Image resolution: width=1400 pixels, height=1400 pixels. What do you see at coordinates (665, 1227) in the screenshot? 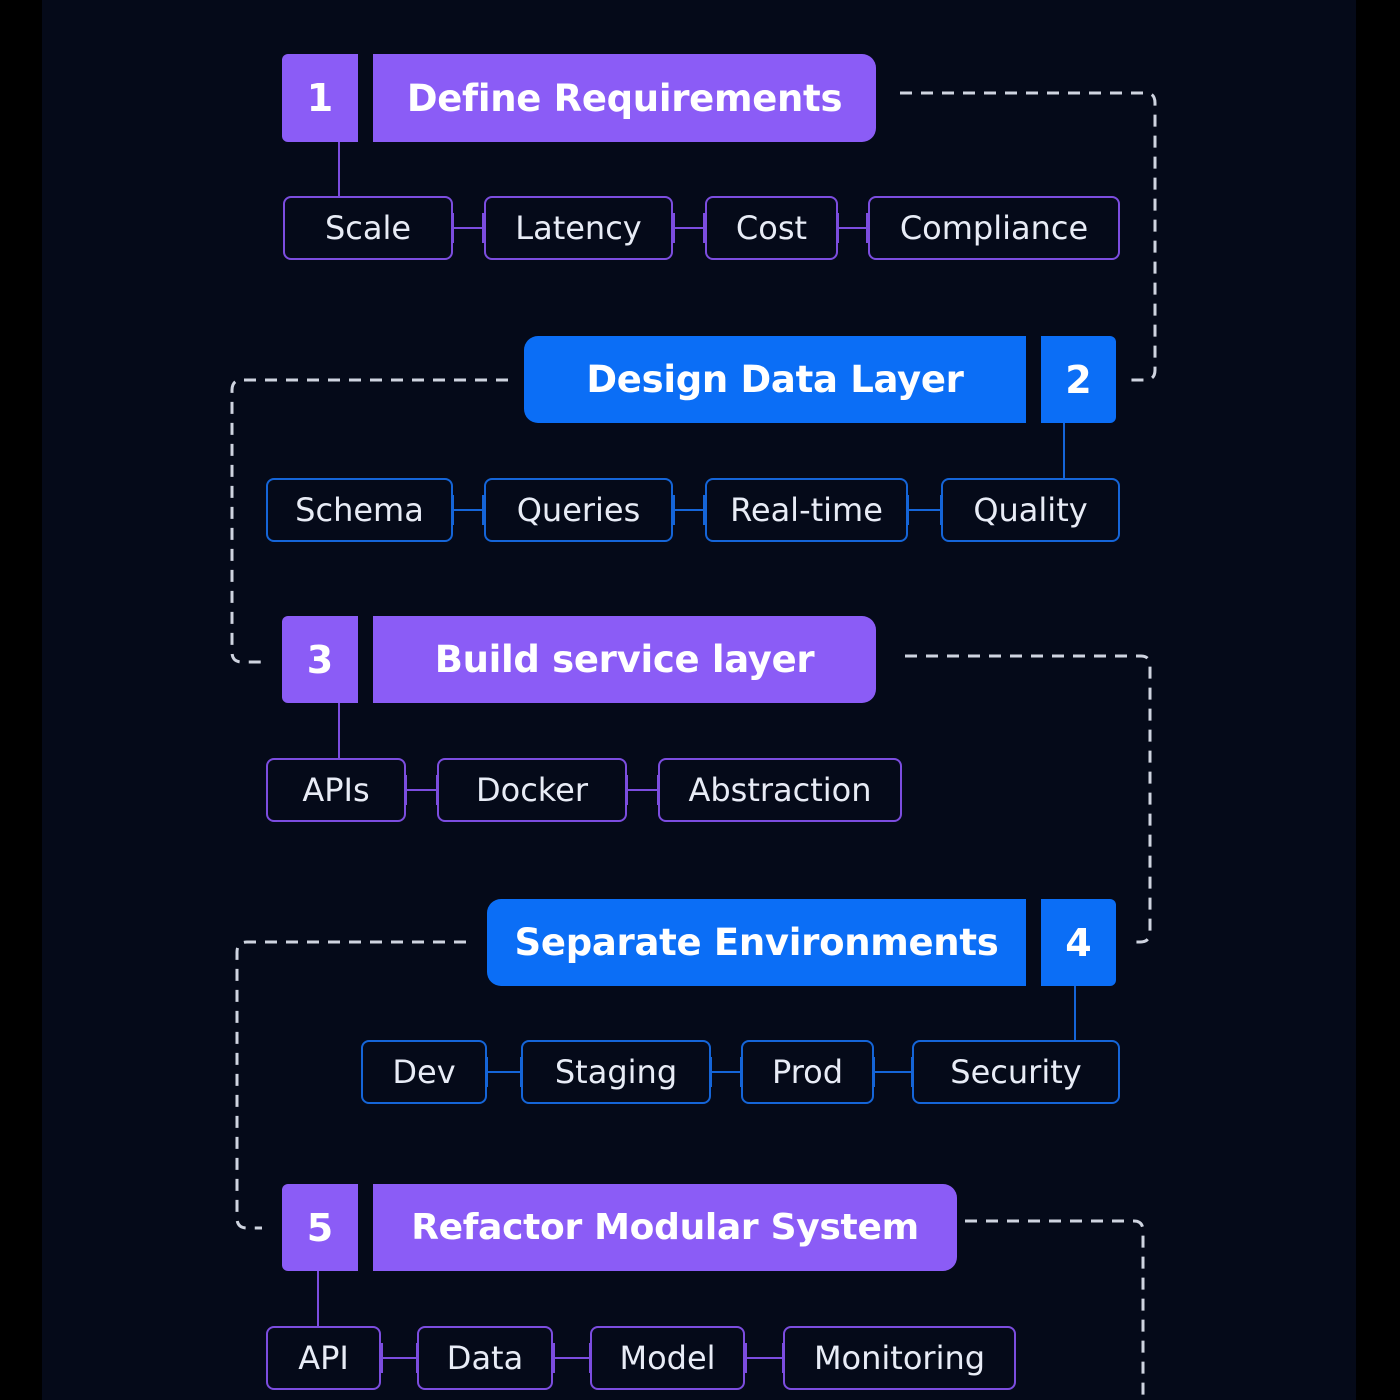
I see `step-title: Refactor Modular System` at bounding box center [665, 1227].